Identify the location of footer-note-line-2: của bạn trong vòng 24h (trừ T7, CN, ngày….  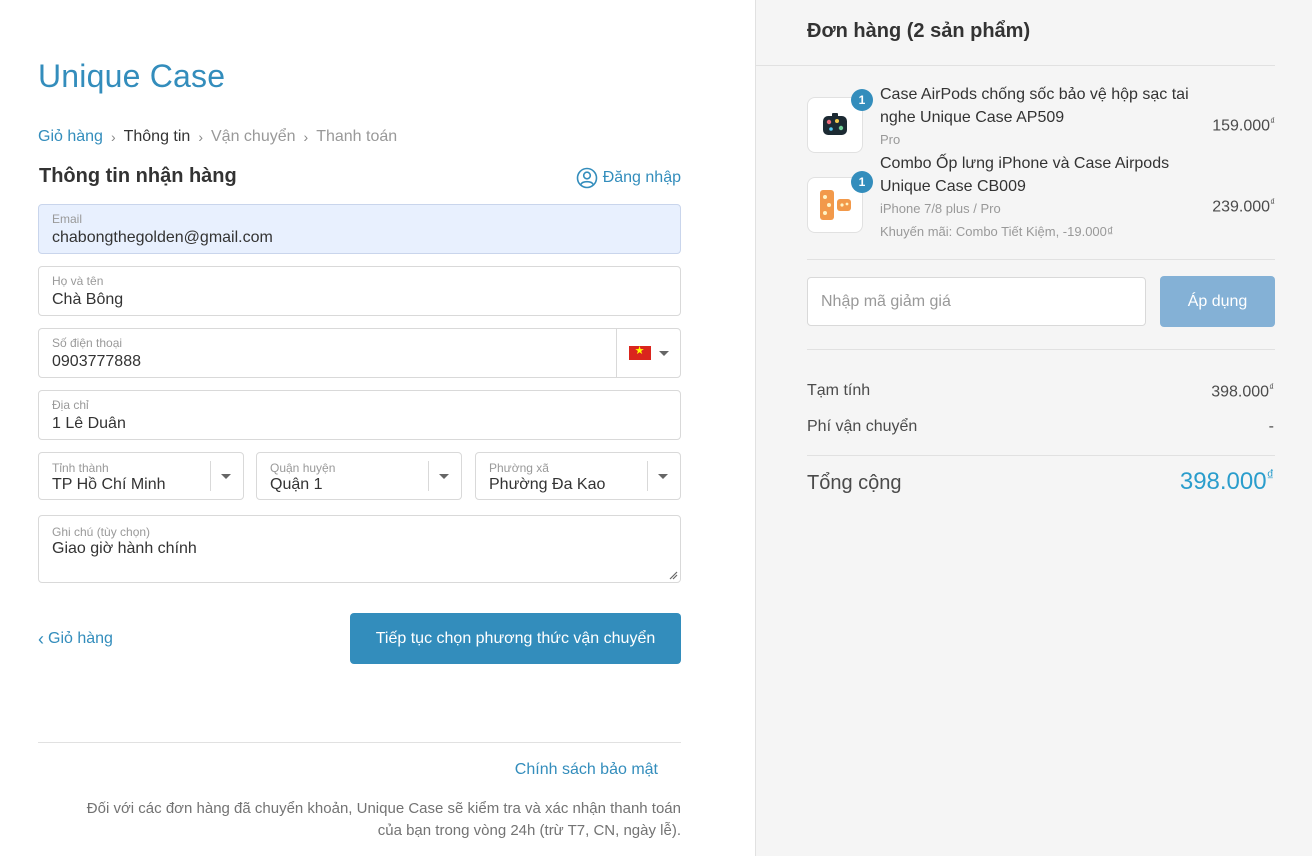
(529, 830).